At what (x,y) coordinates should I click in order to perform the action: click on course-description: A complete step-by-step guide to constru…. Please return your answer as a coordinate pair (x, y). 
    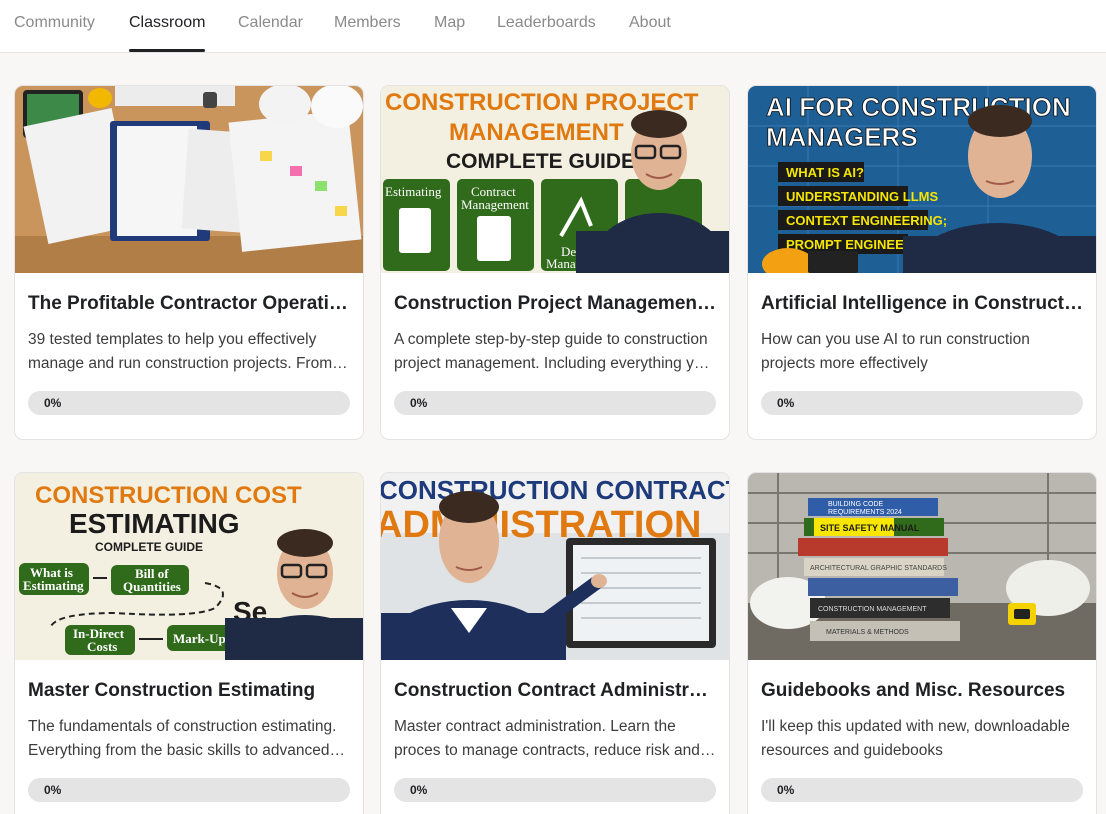
    Looking at the image, I should click on (553, 351).